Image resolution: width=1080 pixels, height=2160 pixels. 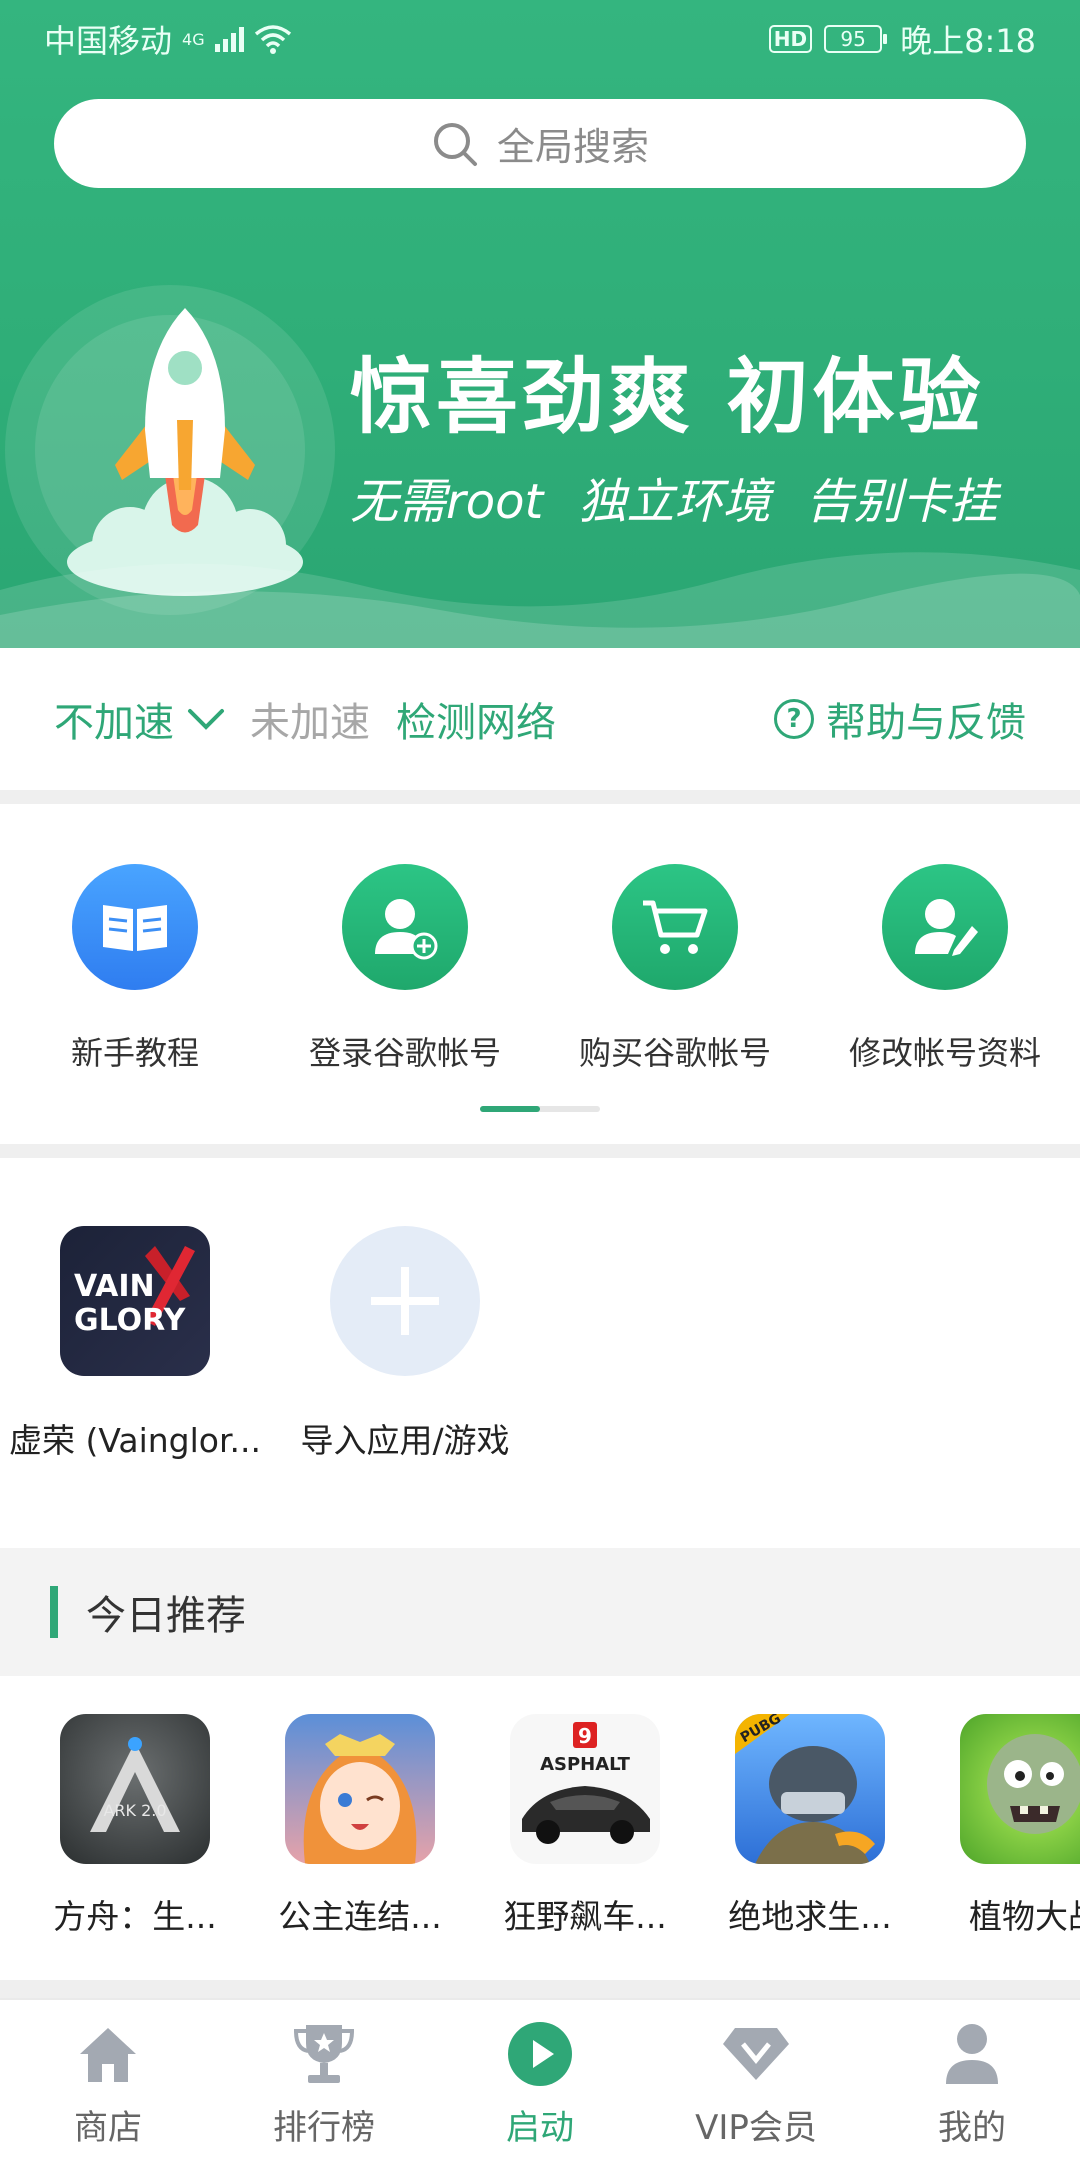 I want to click on rec-item-pvz: 植物大战, so click(x=1007, y=1826).